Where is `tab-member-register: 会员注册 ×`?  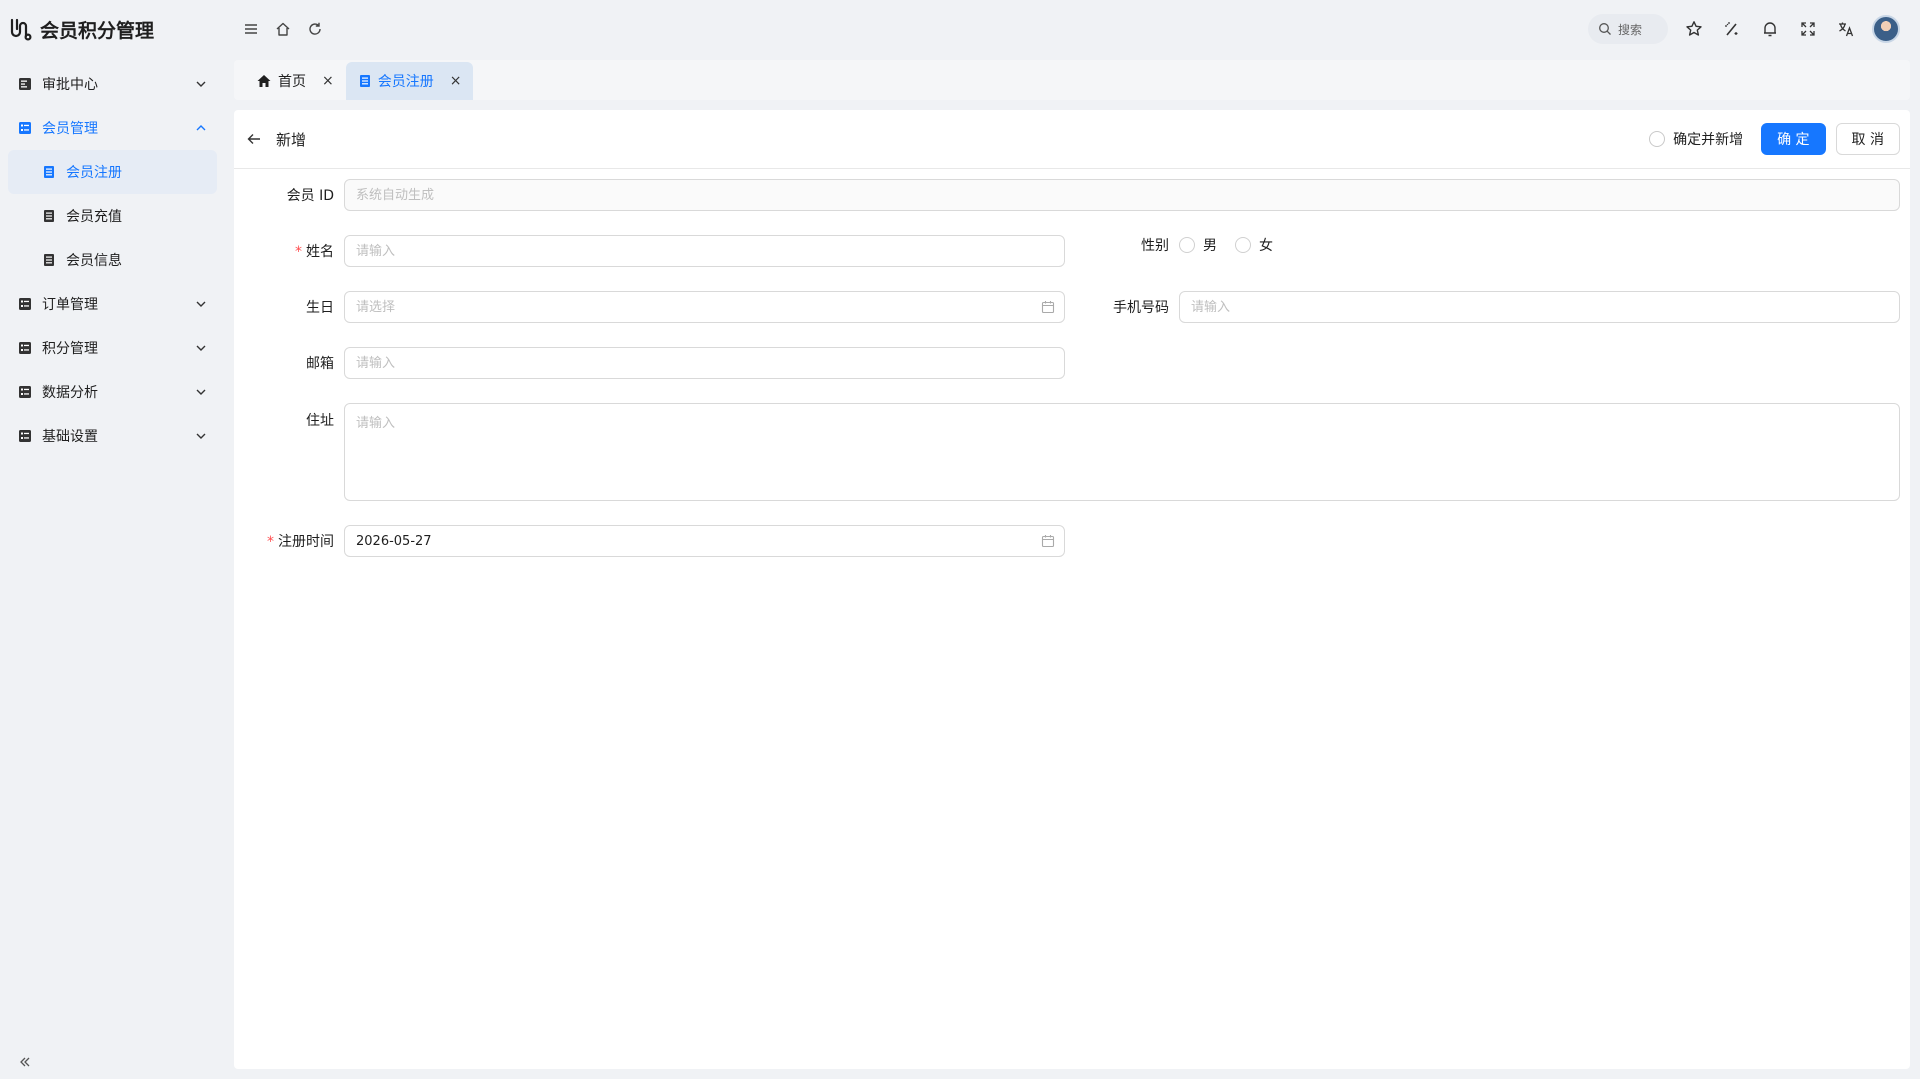 tab-member-register: 会员注册 × is located at coordinates (409, 81).